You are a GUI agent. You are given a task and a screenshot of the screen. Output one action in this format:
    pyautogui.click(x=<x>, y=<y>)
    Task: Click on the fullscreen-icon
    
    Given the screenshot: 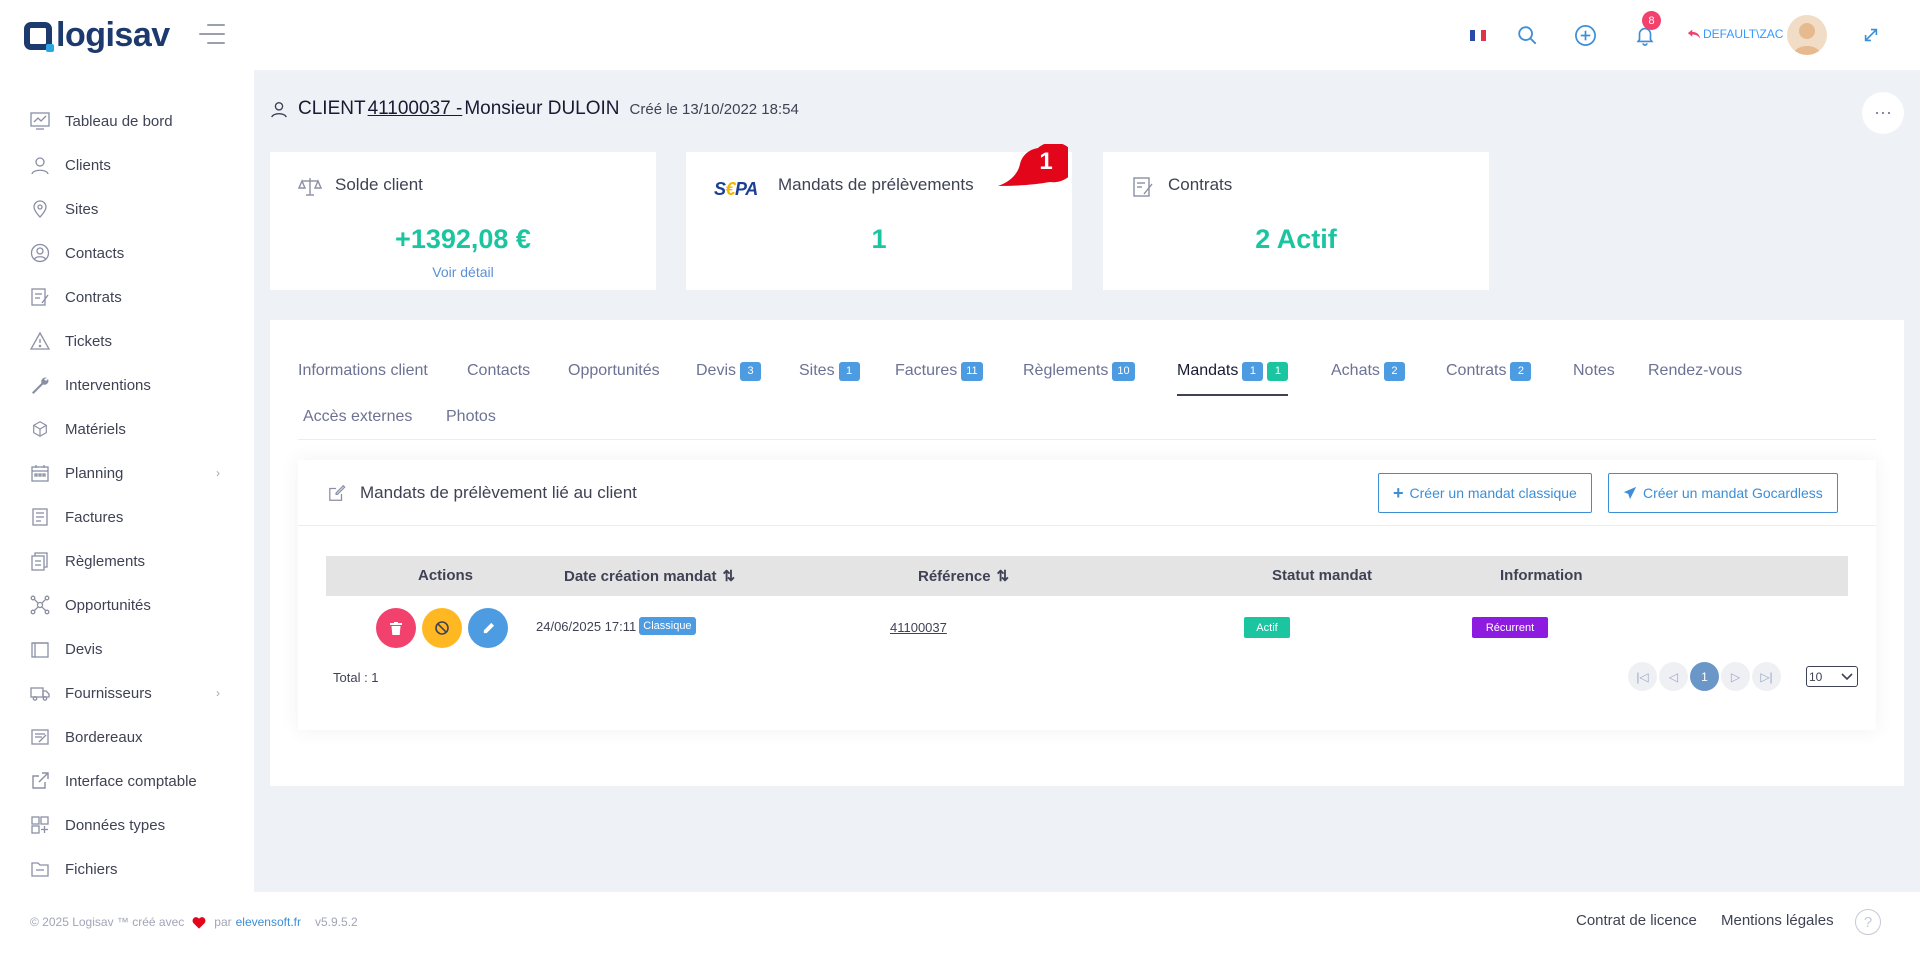 What is the action you would take?
    pyautogui.click(x=1871, y=35)
    